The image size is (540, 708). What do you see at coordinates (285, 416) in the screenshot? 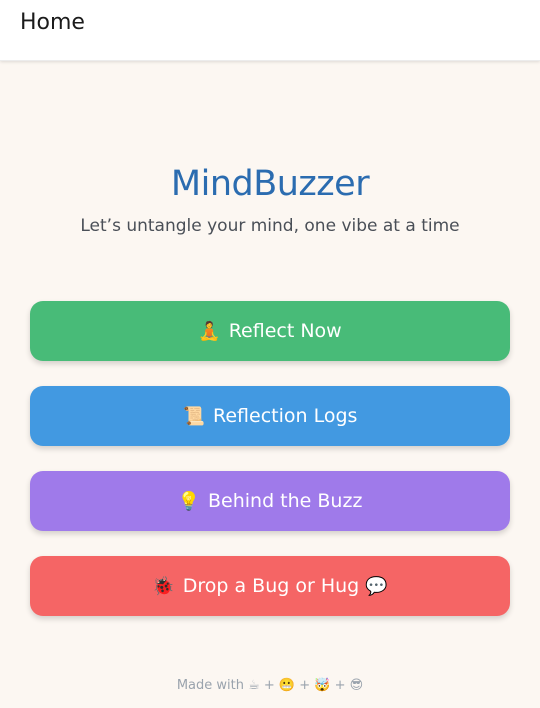
I see `reflection-logs-label: Reflection Logs` at bounding box center [285, 416].